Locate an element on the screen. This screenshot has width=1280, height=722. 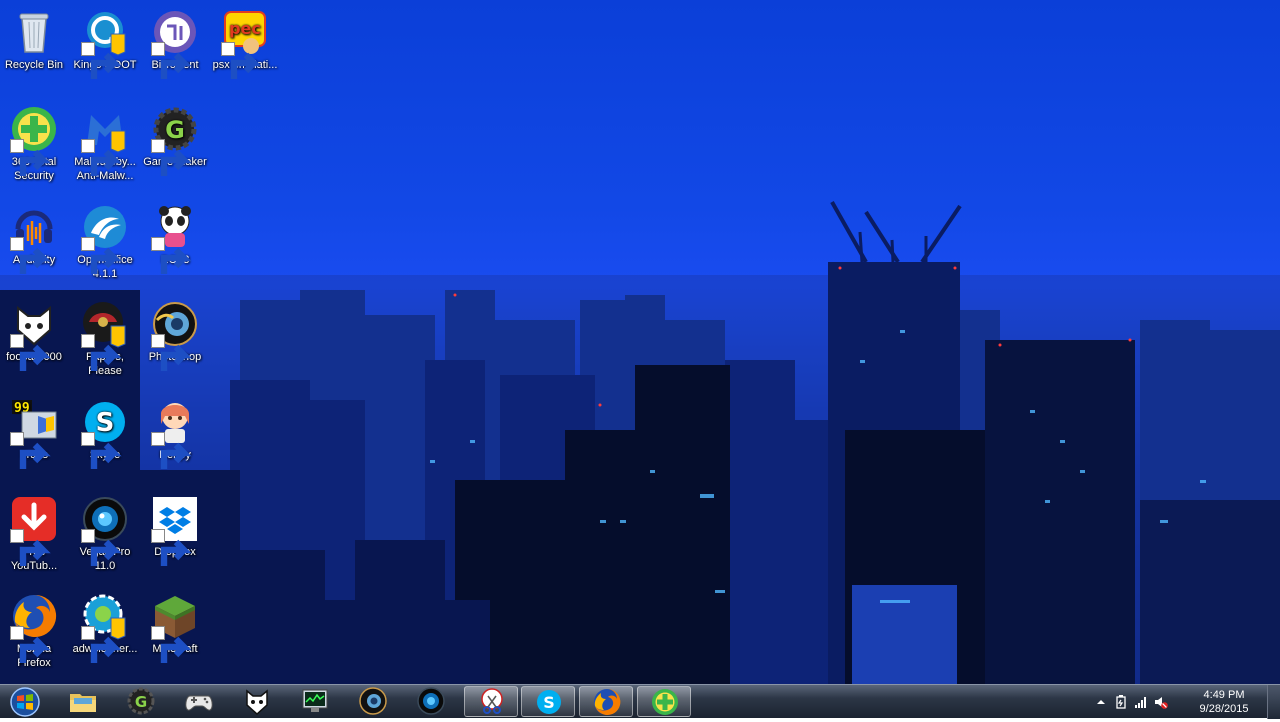
volume-tray-button is located at coordinates (1161, 702).